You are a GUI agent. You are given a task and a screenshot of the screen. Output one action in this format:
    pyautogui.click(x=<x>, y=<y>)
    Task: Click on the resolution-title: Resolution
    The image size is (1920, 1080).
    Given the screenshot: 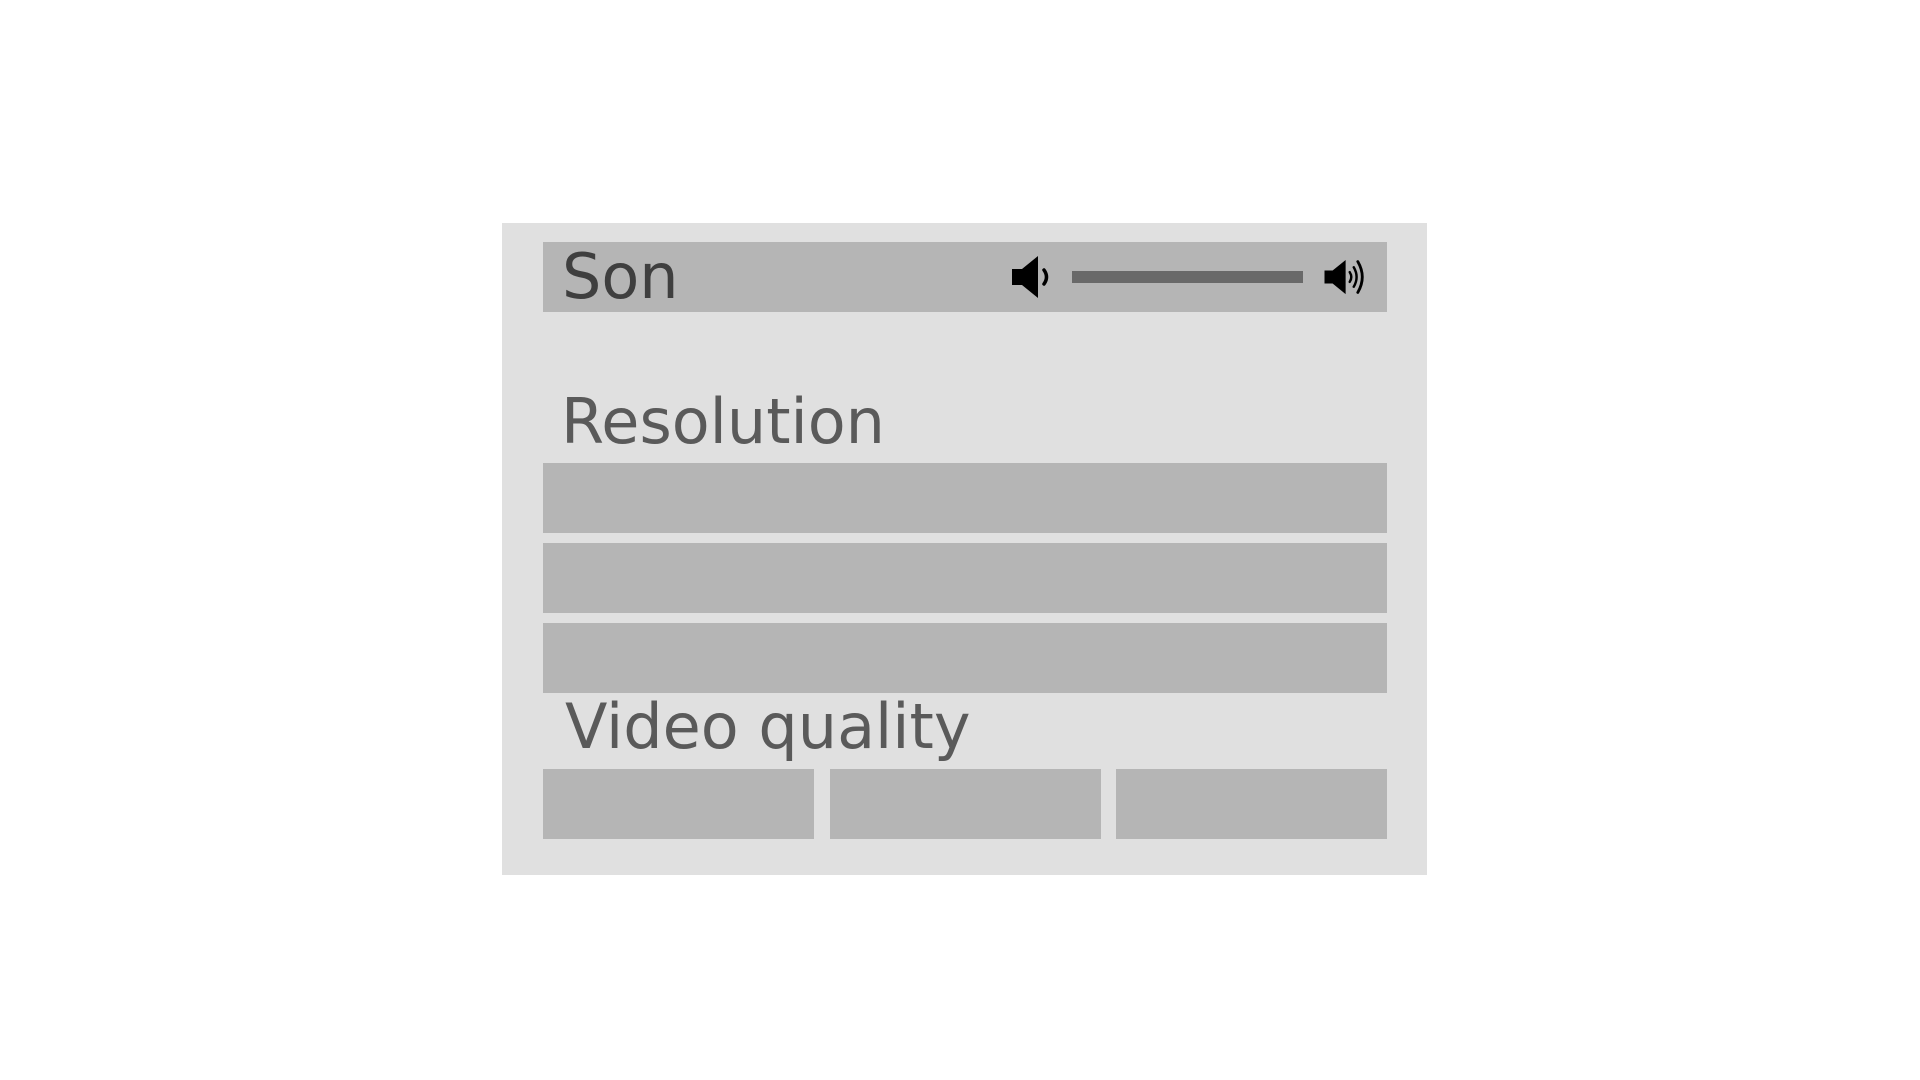 What is the action you would take?
    pyautogui.click(x=723, y=421)
    